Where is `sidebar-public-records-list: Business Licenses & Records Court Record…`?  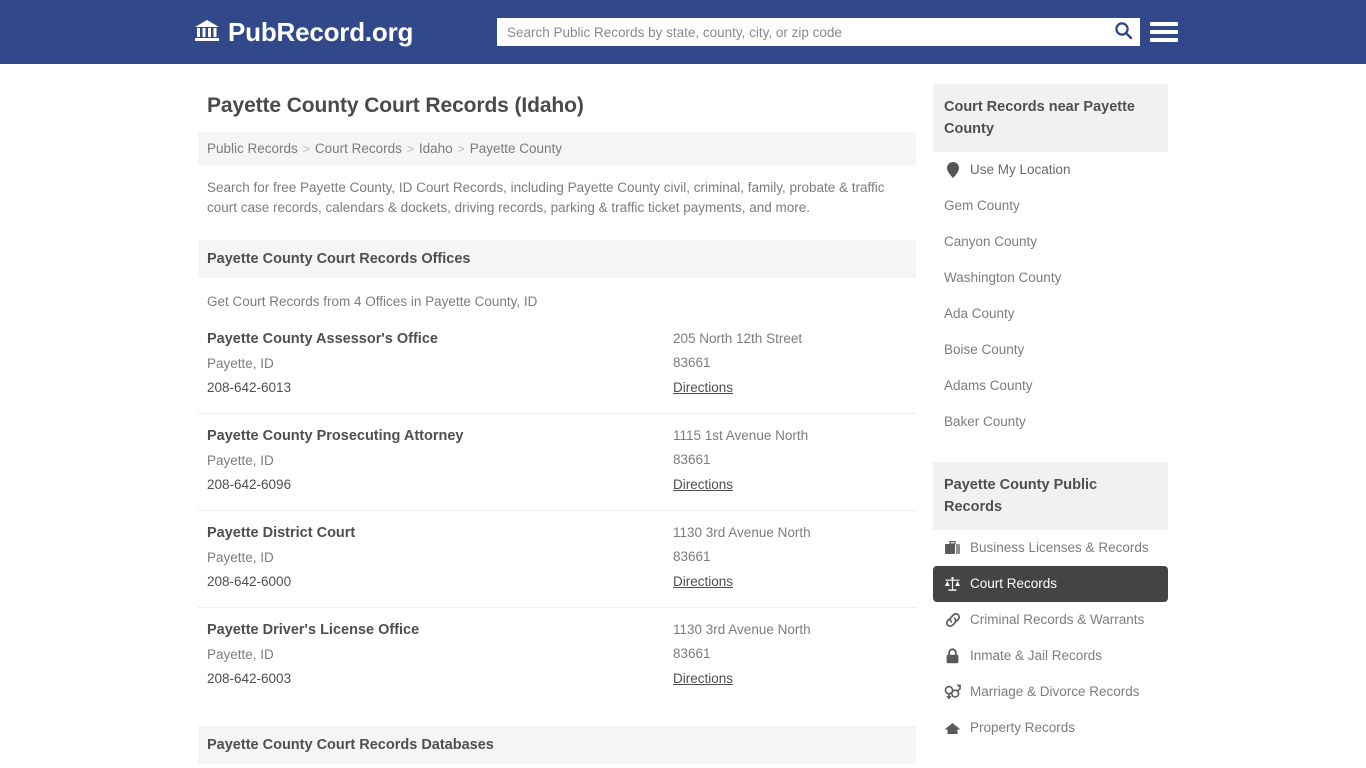
sidebar-public-records-list: Business Licenses & Records Court Record… is located at coordinates (1050, 638).